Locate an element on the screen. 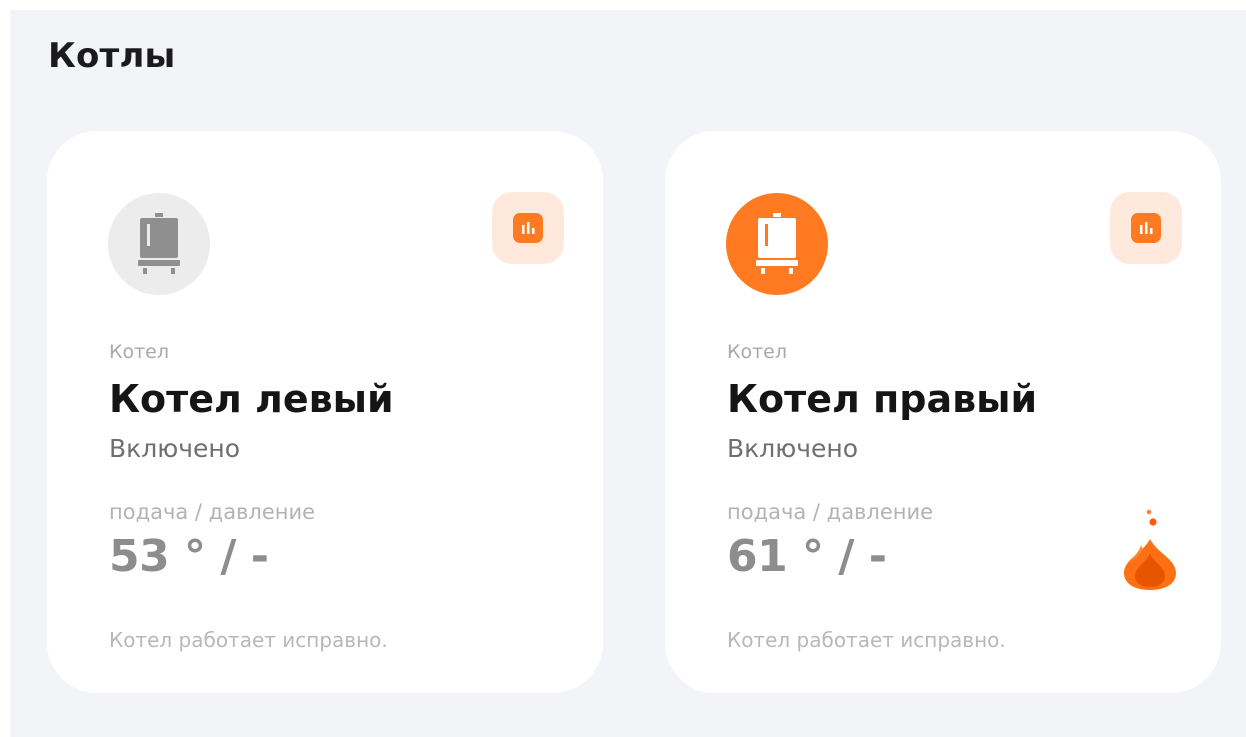 Image resolution: width=1246 pixels, height=737 pixels. boiler-name: Котел правый is located at coordinates (882, 399).